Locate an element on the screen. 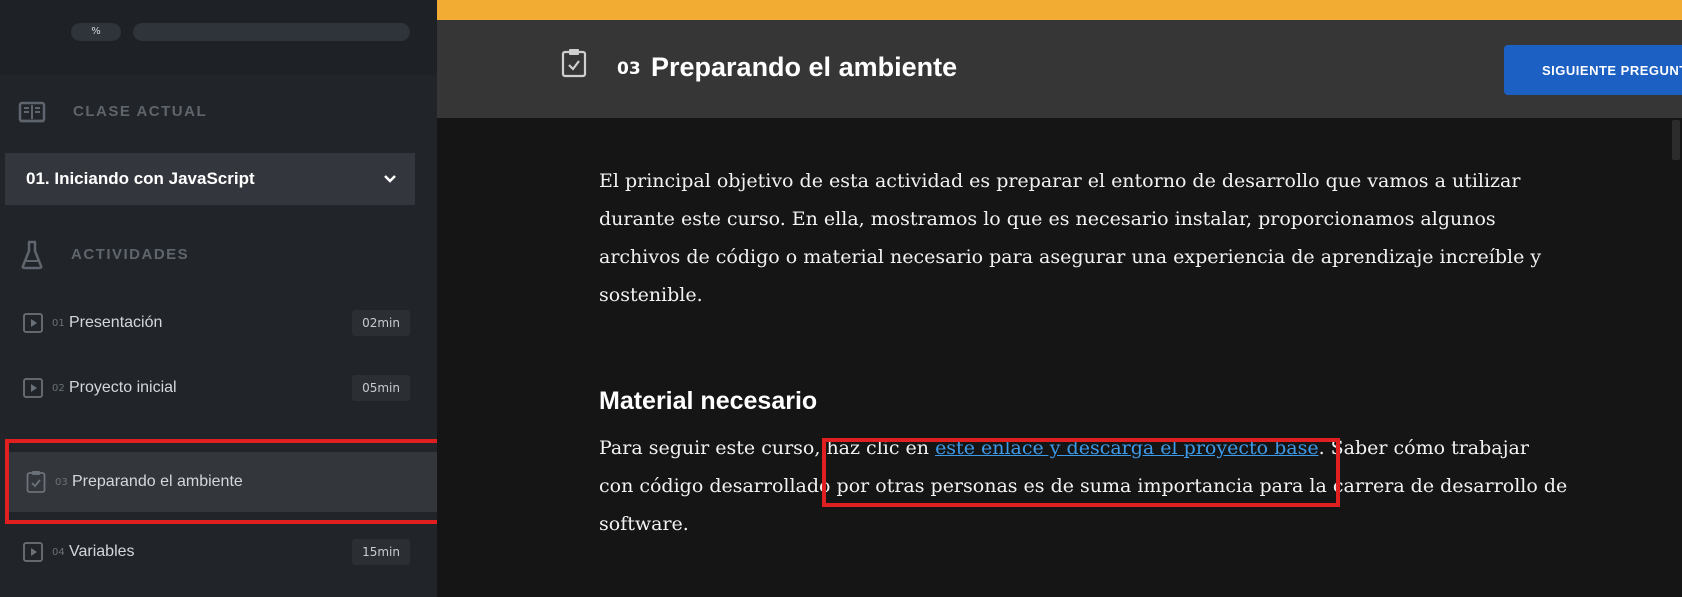  activity-item-preparando-el-ambiente: 03 Preparando el ambiente is located at coordinates (224, 482).